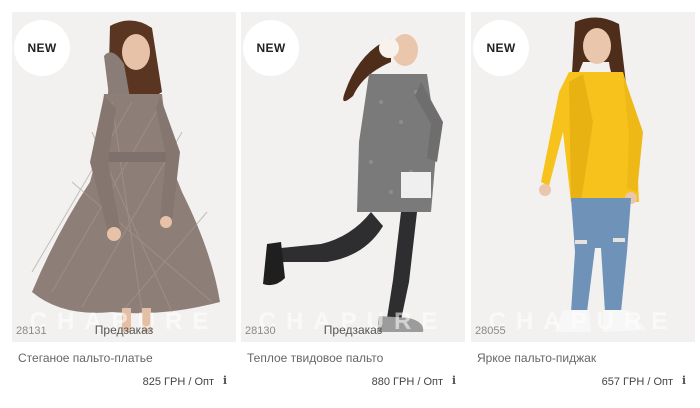 The height and width of the screenshot is (408, 700). What do you see at coordinates (407, 382) in the screenshot?
I see `product-price: 880 ГРН / Опт` at bounding box center [407, 382].